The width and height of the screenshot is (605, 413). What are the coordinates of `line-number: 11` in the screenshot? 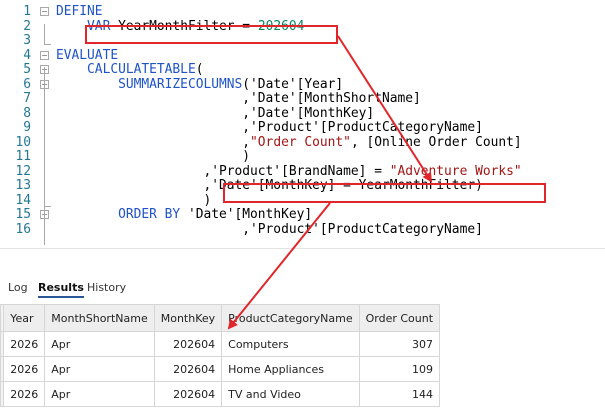 It's located at (23, 156).